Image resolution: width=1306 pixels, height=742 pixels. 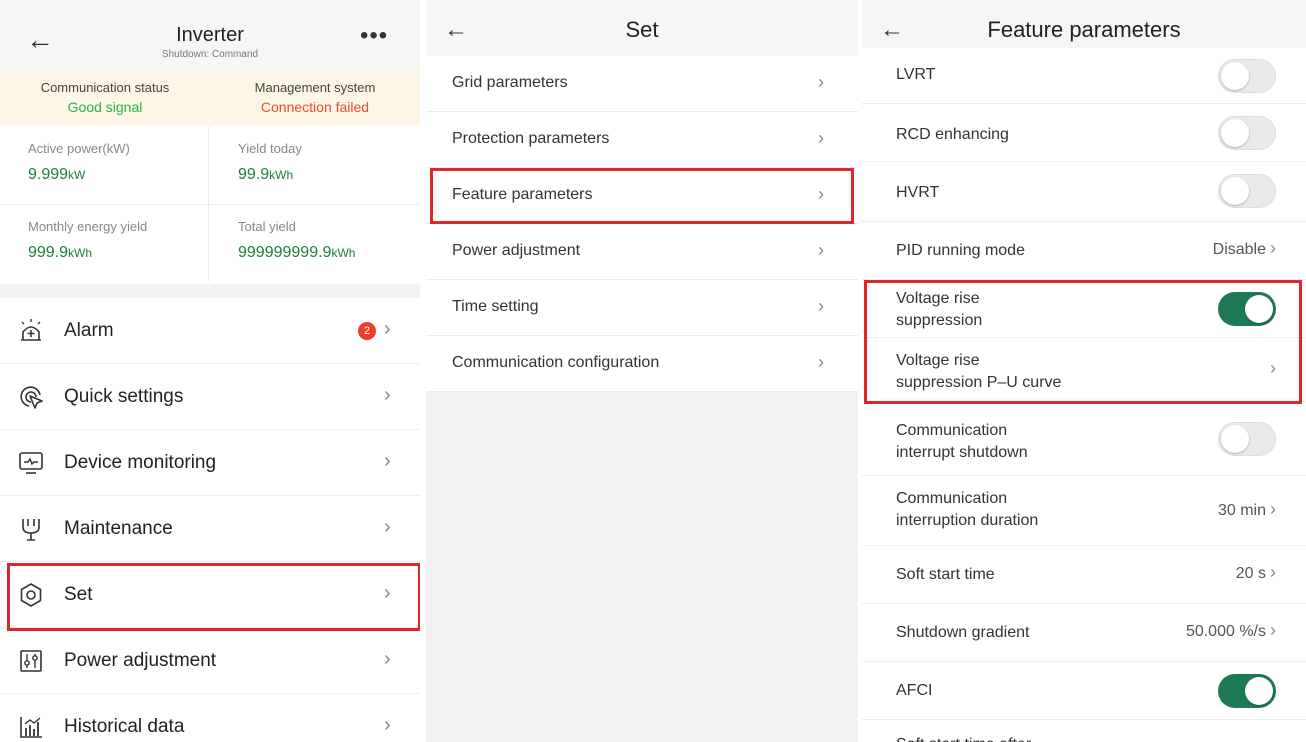 What do you see at coordinates (124, 726) in the screenshot?
I see `menu-item-label: Historical data` at bounding box center [124, 726].